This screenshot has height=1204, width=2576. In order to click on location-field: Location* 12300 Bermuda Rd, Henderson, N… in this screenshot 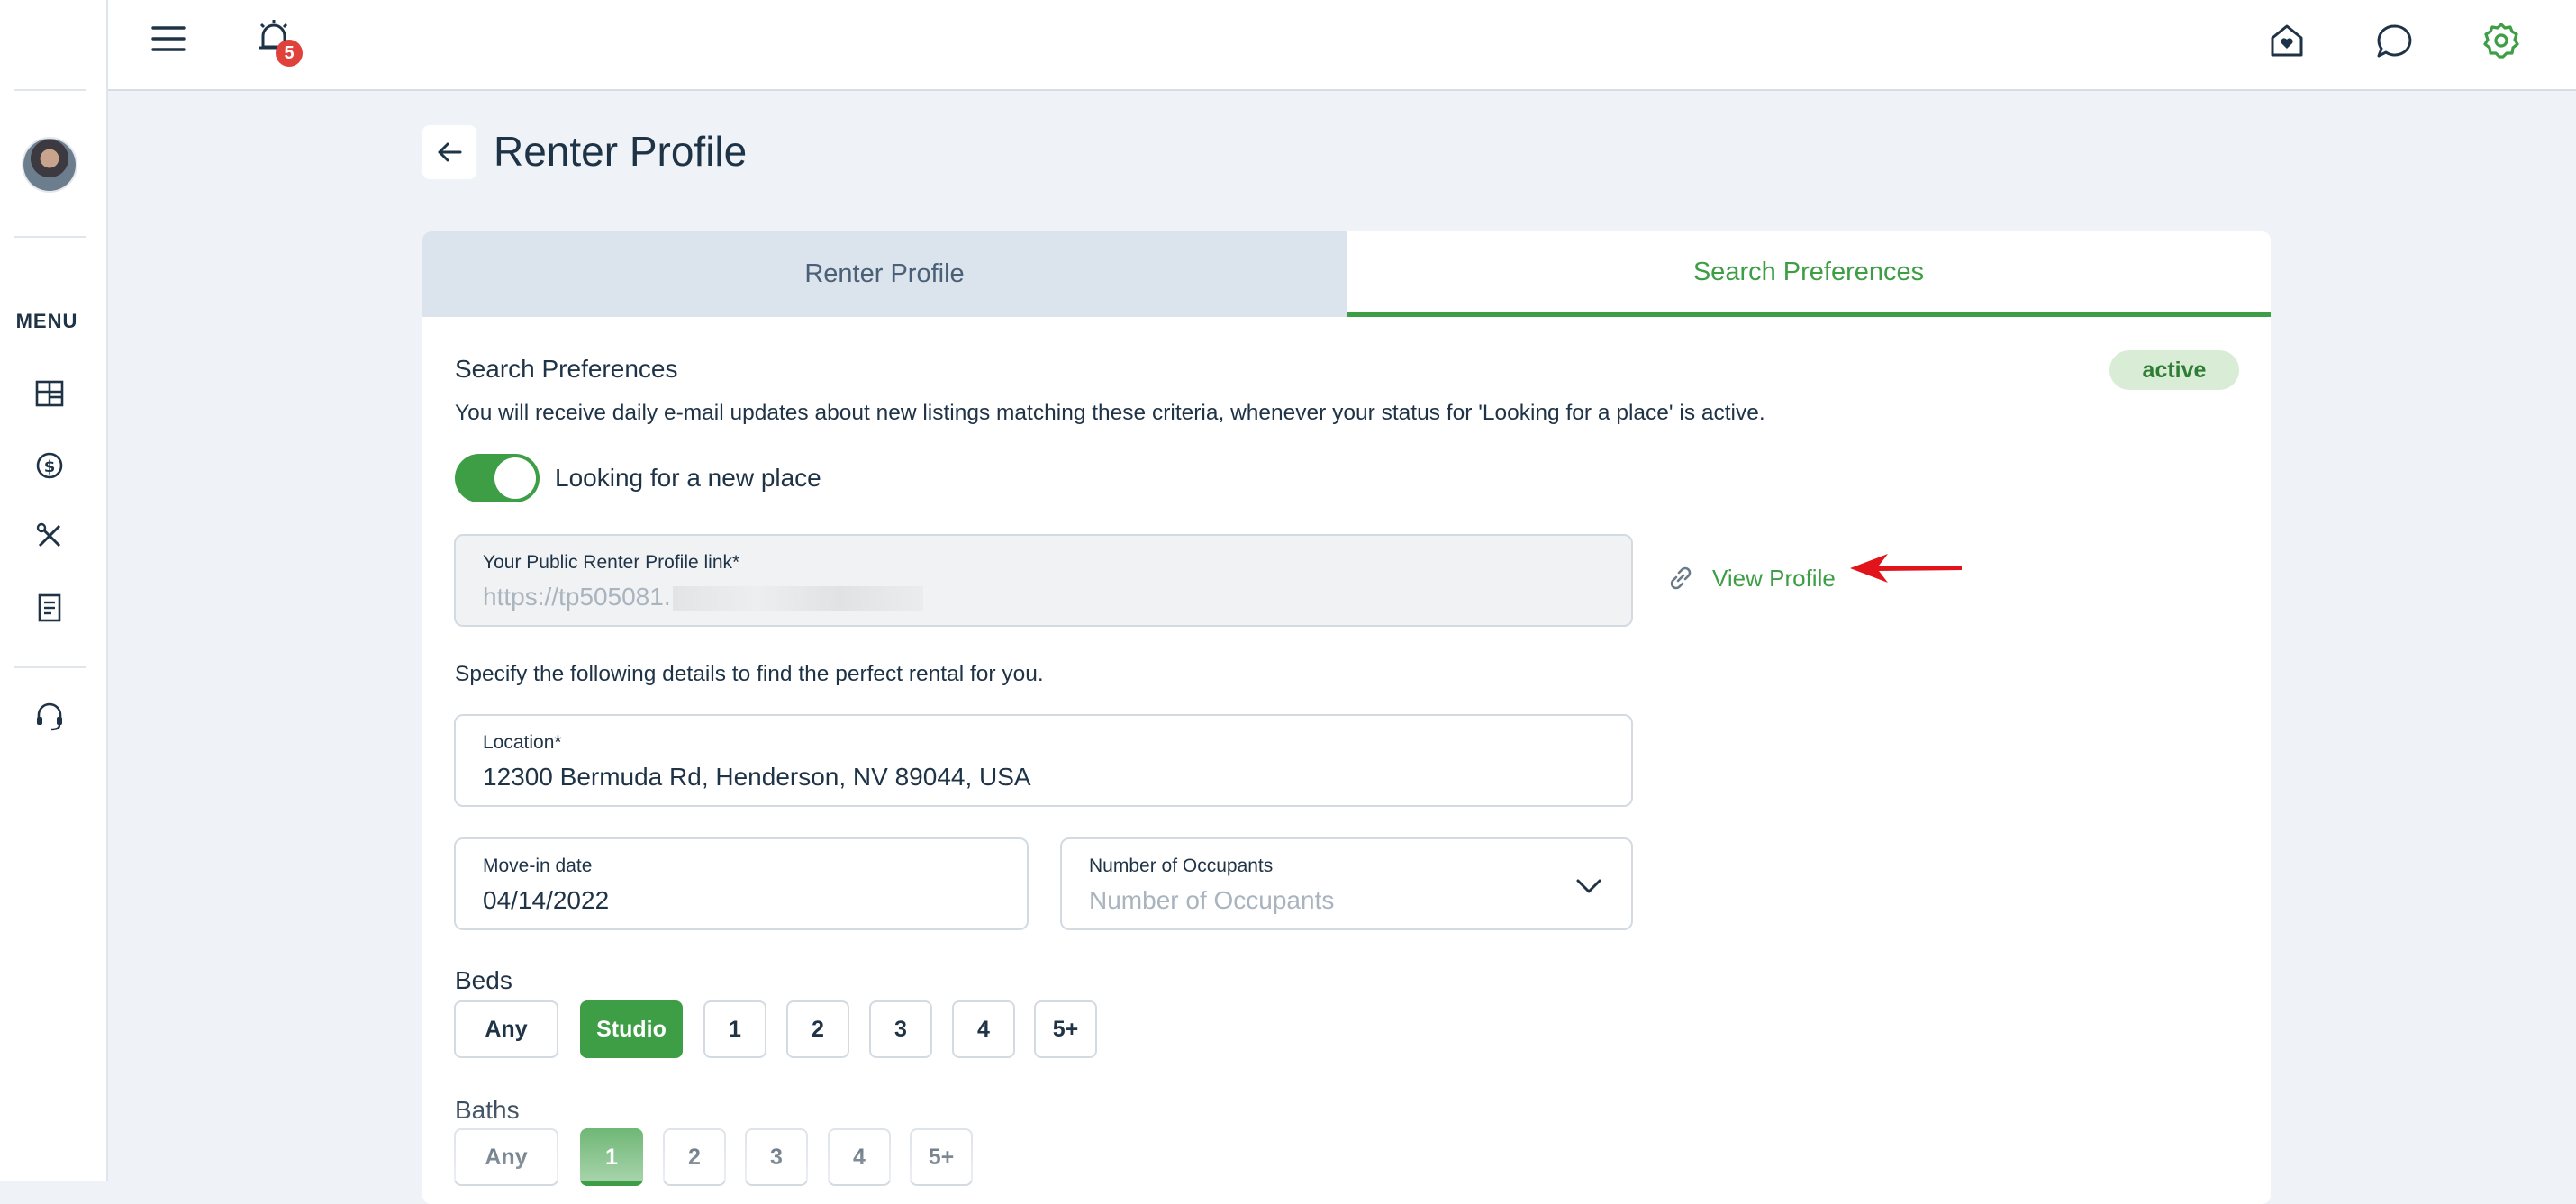, I will do `click(1043, 760)`.